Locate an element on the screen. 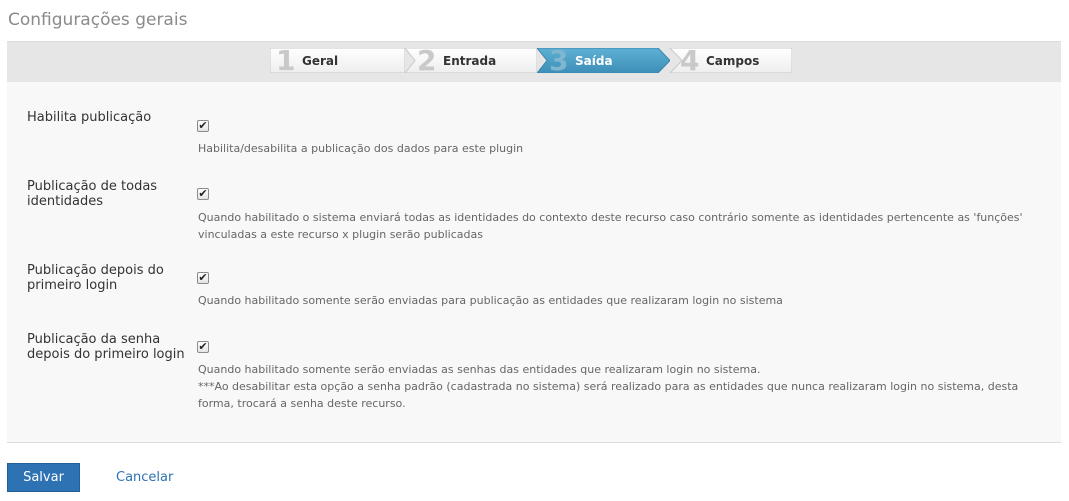 The width and height of the screenshot is (1069, 501). setting-label: Publicação depois do primeiro login is located at coordinates (95, 278).